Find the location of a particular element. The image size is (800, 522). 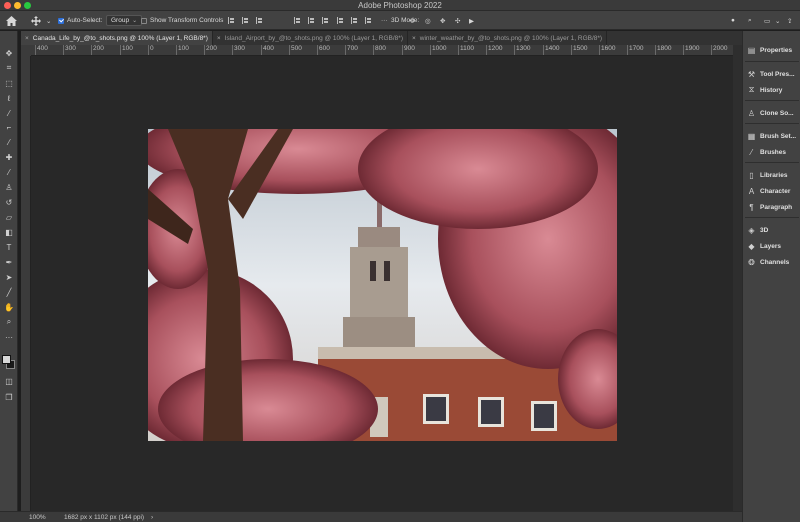

brush-tool-icon: ⁄ is located at coordinates (9, 172).